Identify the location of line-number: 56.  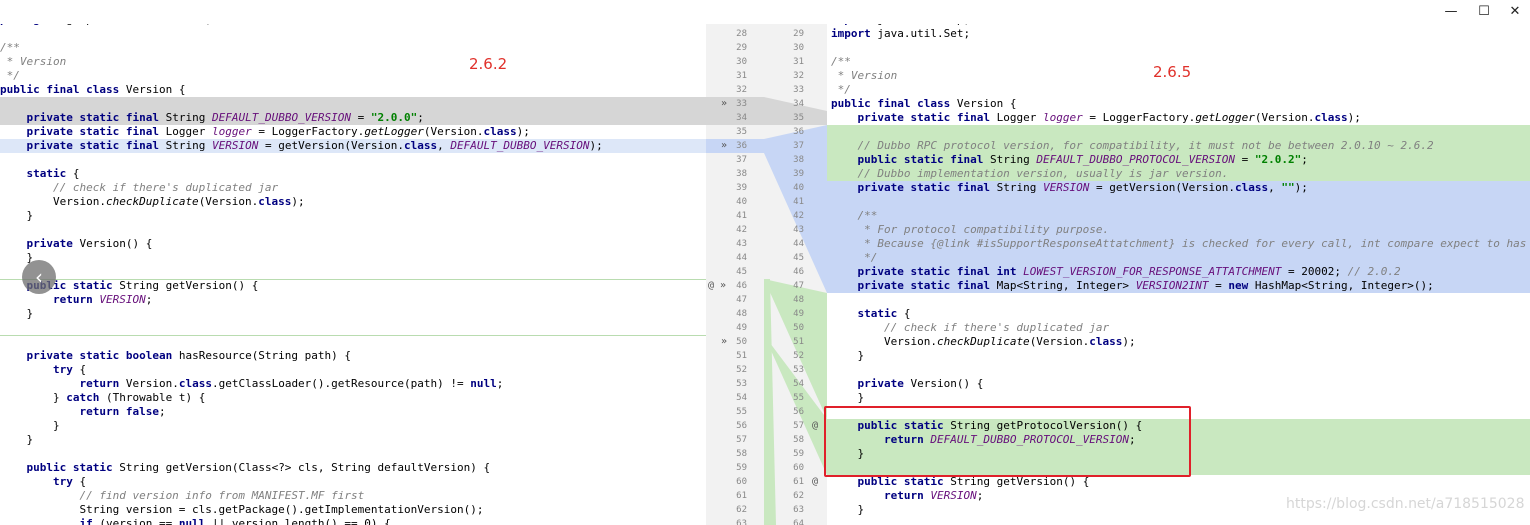
(798, 412).